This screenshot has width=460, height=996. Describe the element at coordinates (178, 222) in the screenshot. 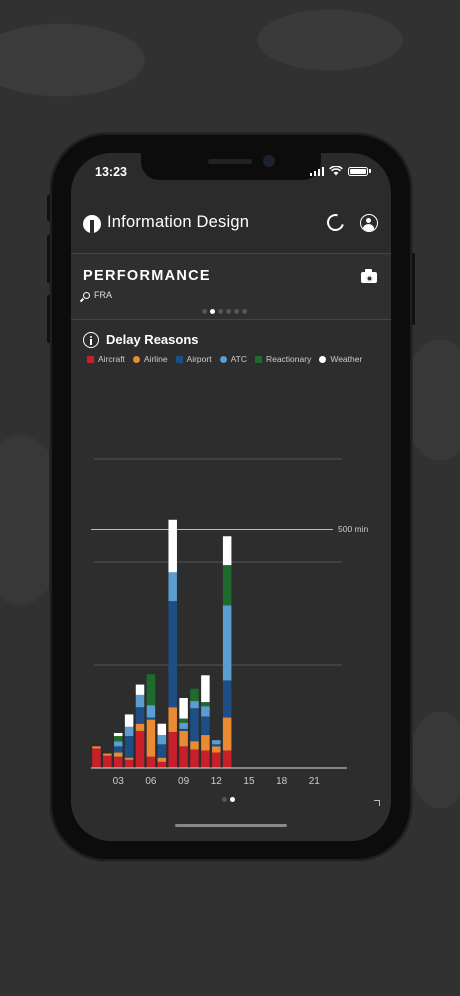

I see `app-title: Information Design` at that location.